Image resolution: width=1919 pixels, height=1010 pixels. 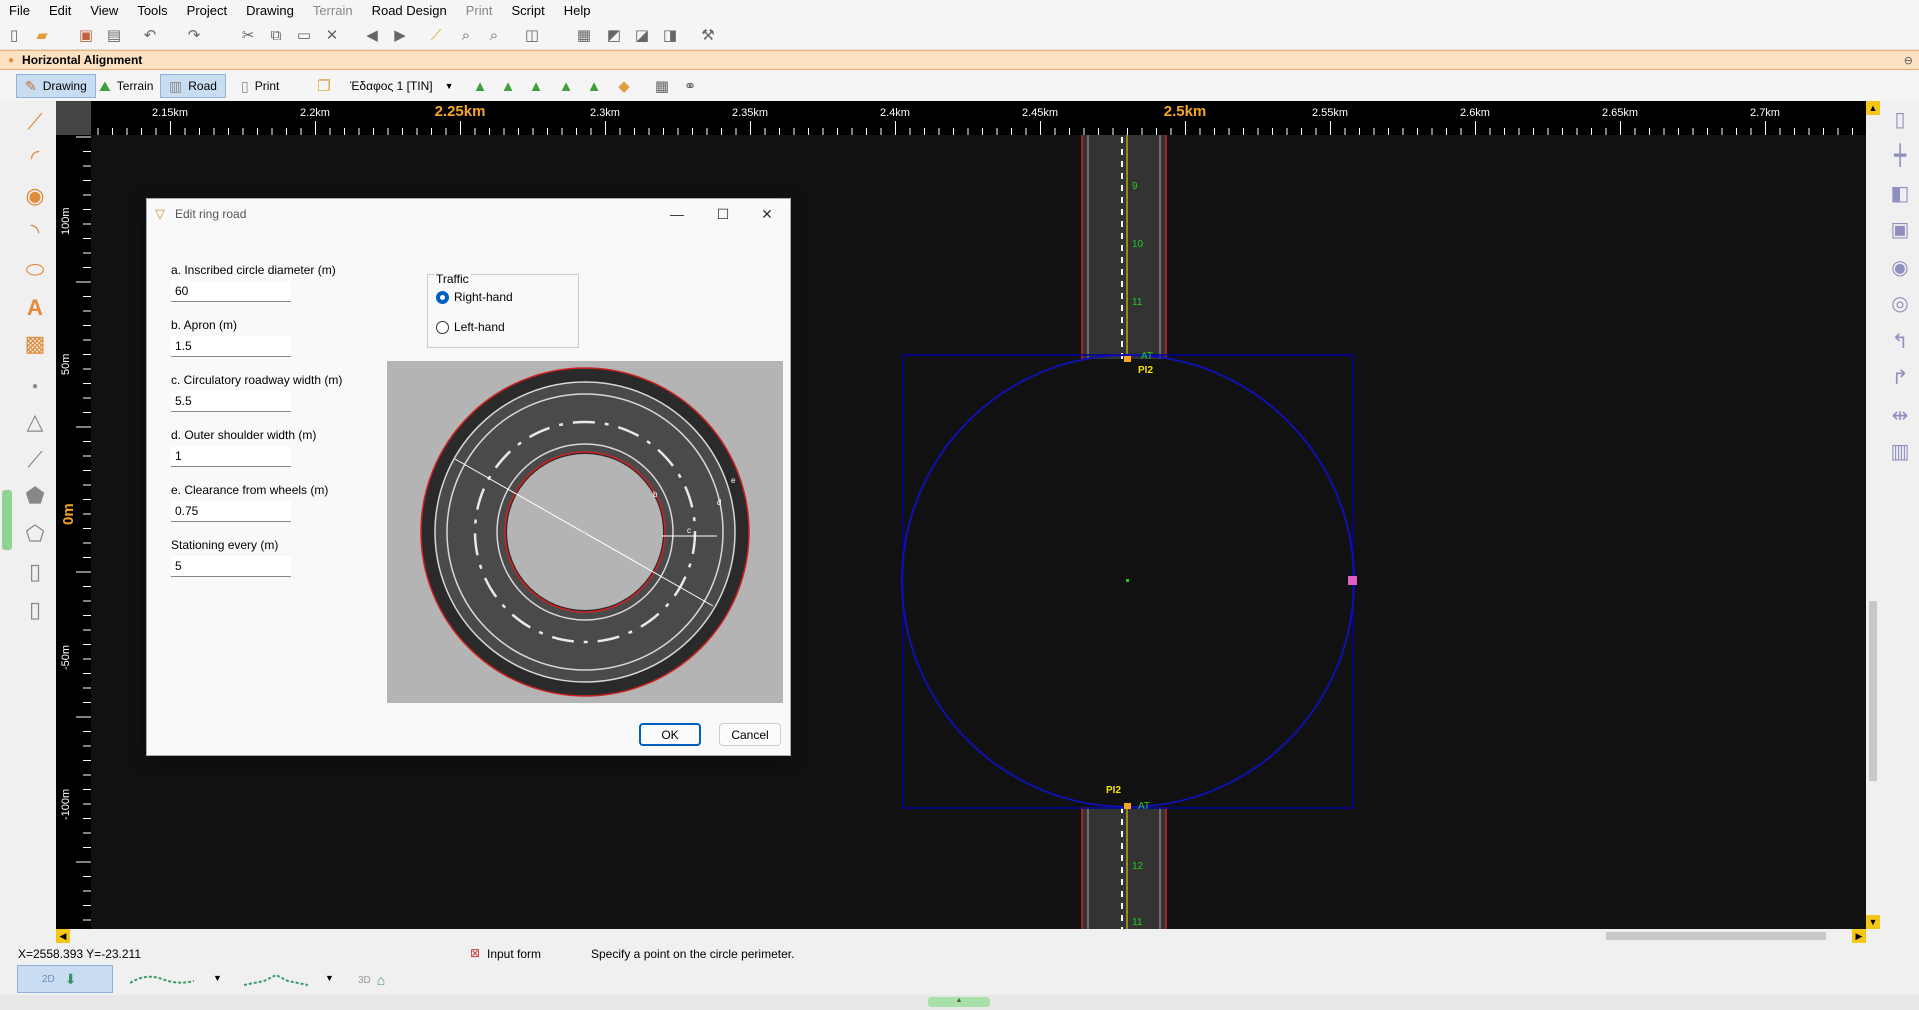 What do you see at coordinates (1859, 936) in the screenshot?
I see `scroll-right-icon: ▶` at bounding box center [1859, 936].